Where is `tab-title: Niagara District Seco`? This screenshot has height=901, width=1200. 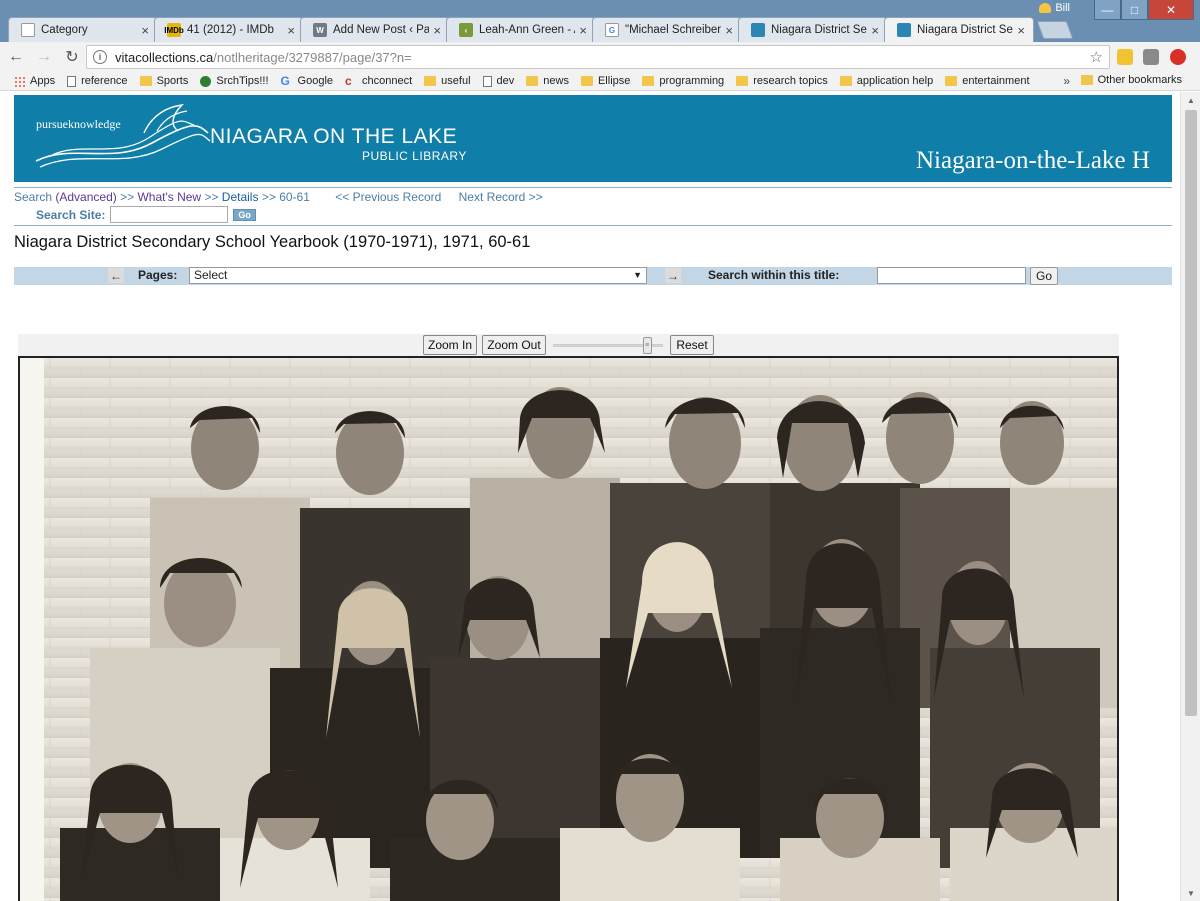
tab-title: Niagara District Seco is located at coordinates (819, 30).